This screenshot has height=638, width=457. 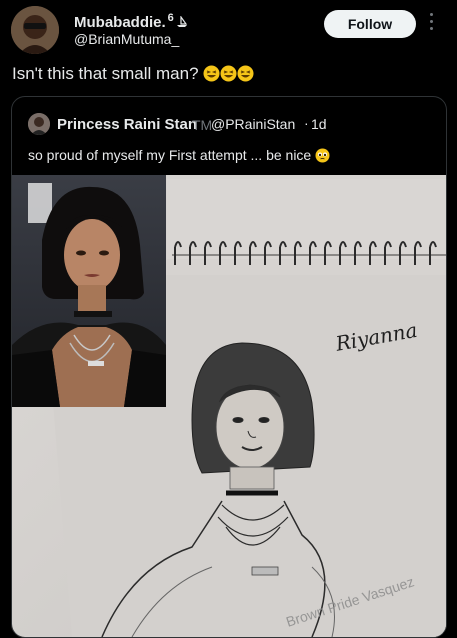 I want to click on quoted-author-tm: TM, so click(x=202, y=125).